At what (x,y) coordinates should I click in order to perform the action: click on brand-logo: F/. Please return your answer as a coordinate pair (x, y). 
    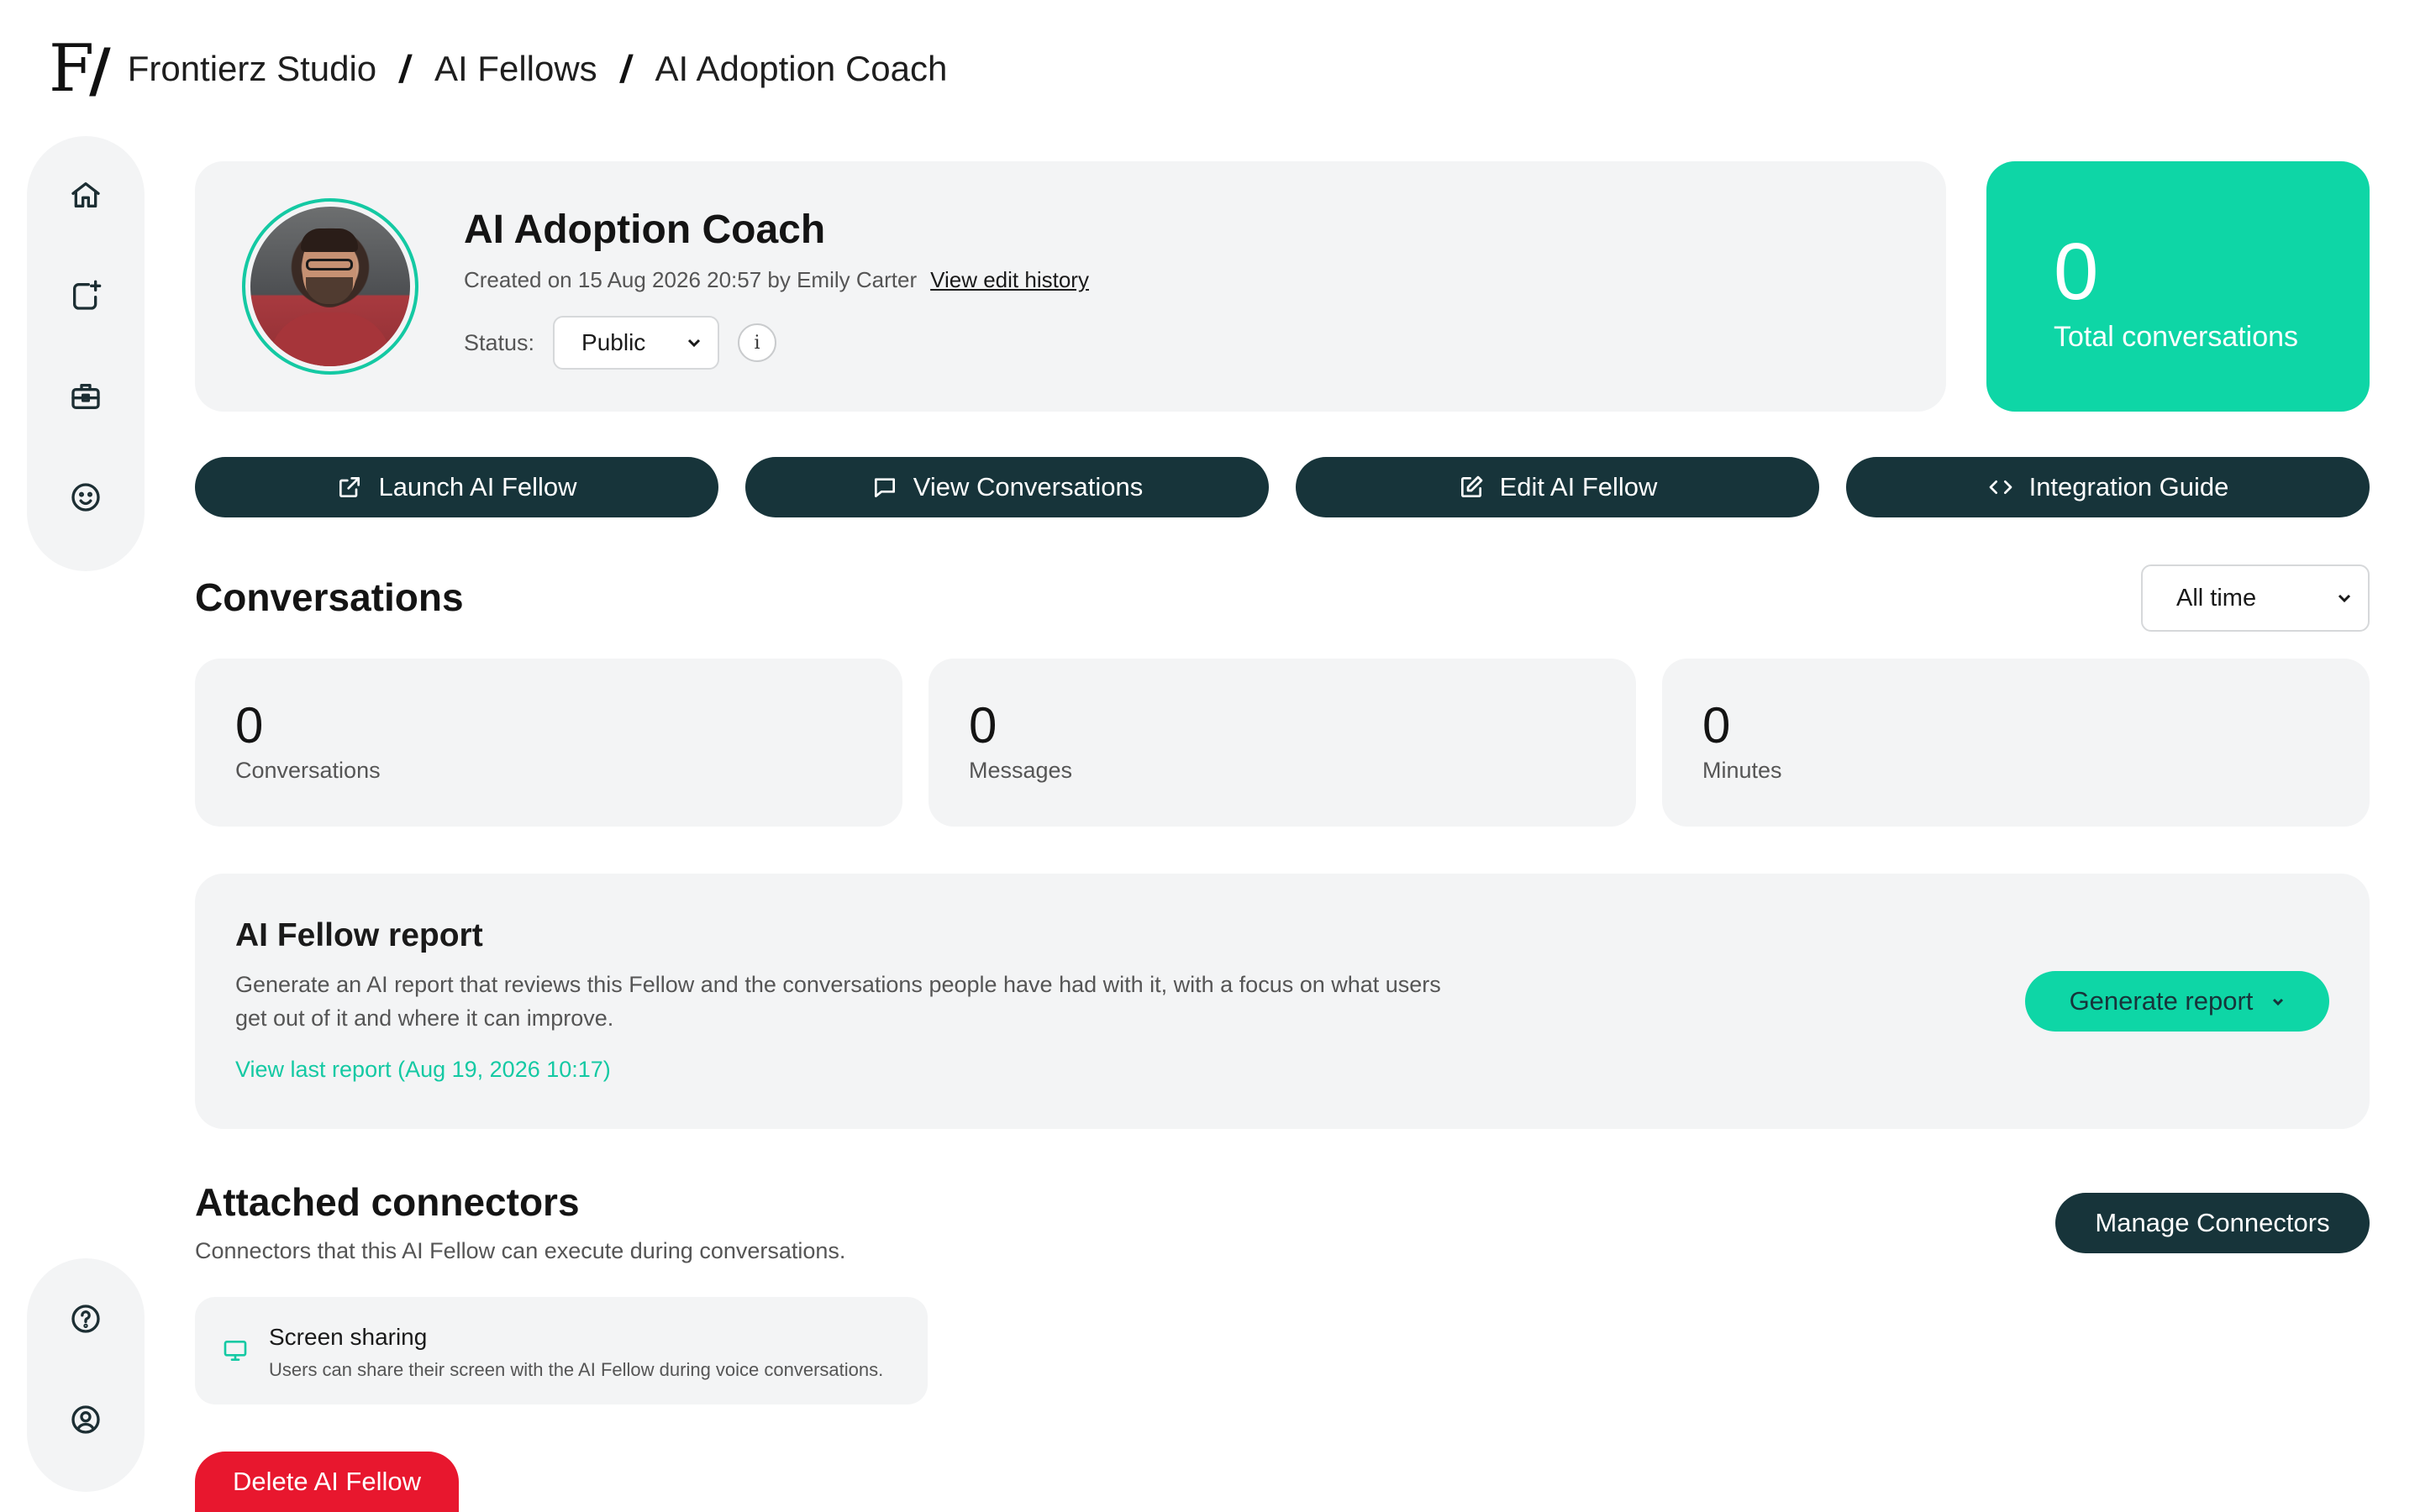
    Looking at the image, I should click on (80, 69).